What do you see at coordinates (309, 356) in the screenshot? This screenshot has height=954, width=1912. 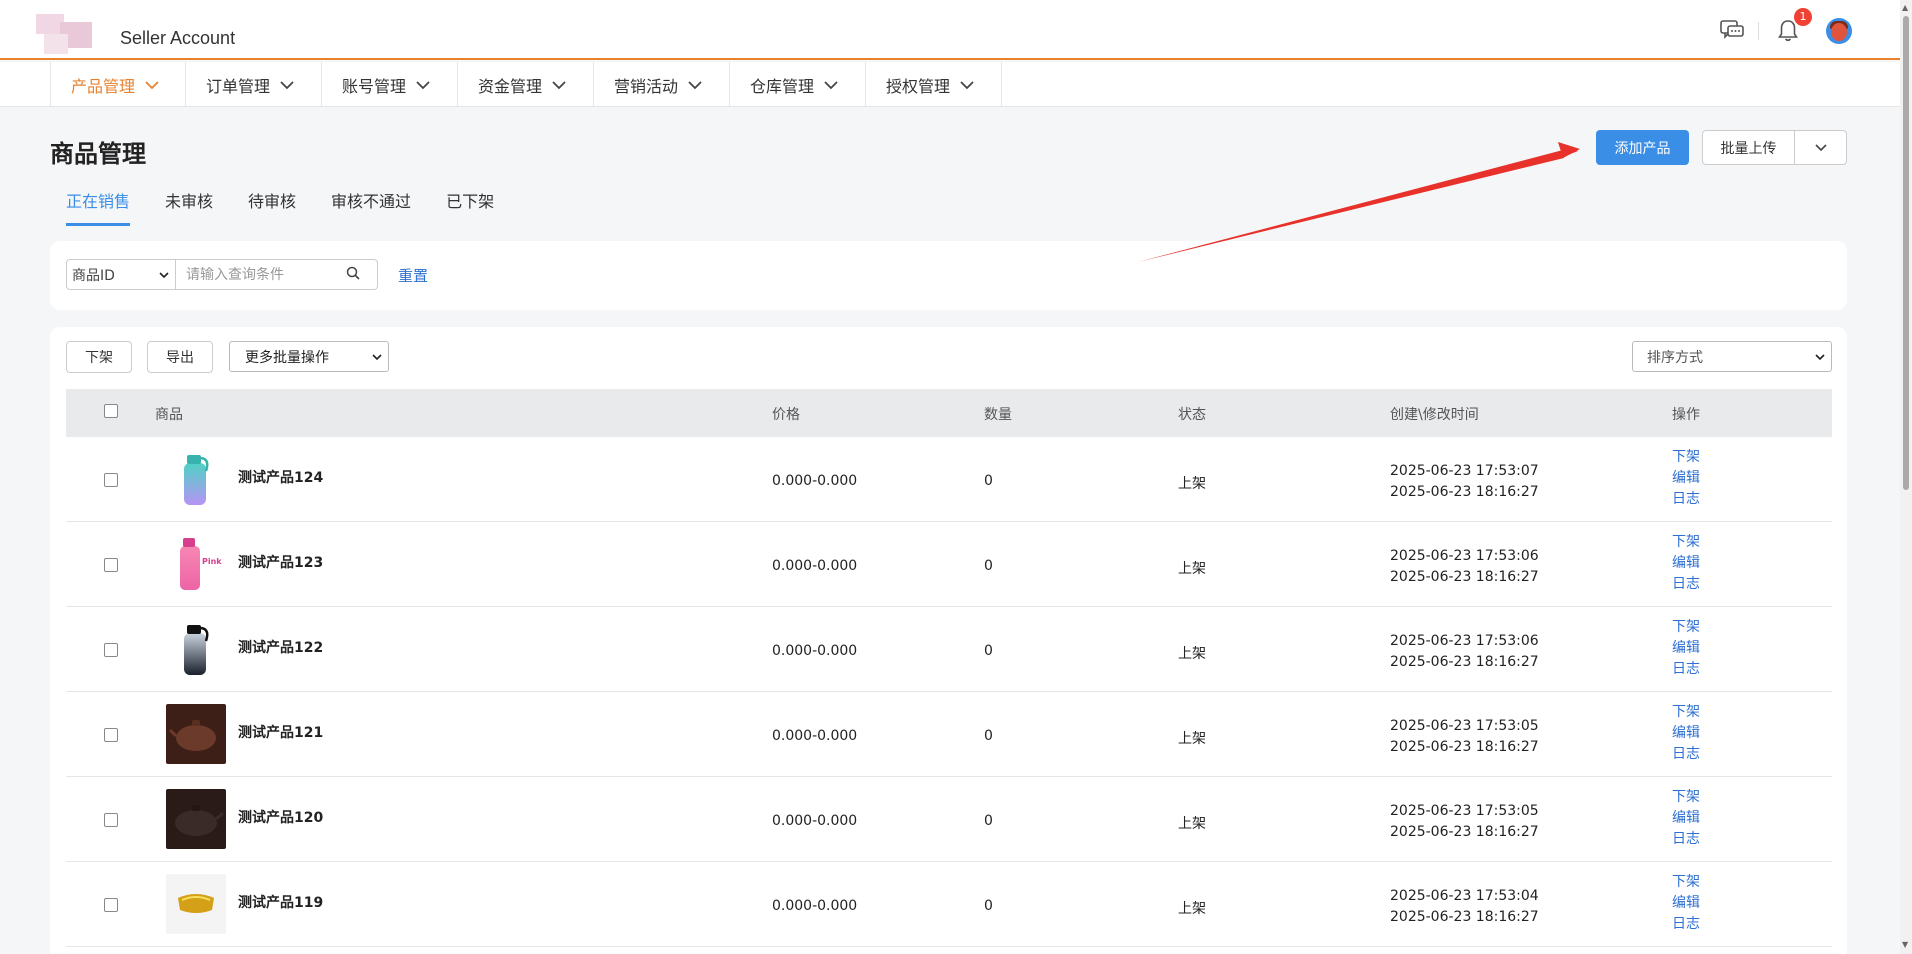 I see `bulk-actions-select: 更多批量操作` at bounding box center [309, 356].